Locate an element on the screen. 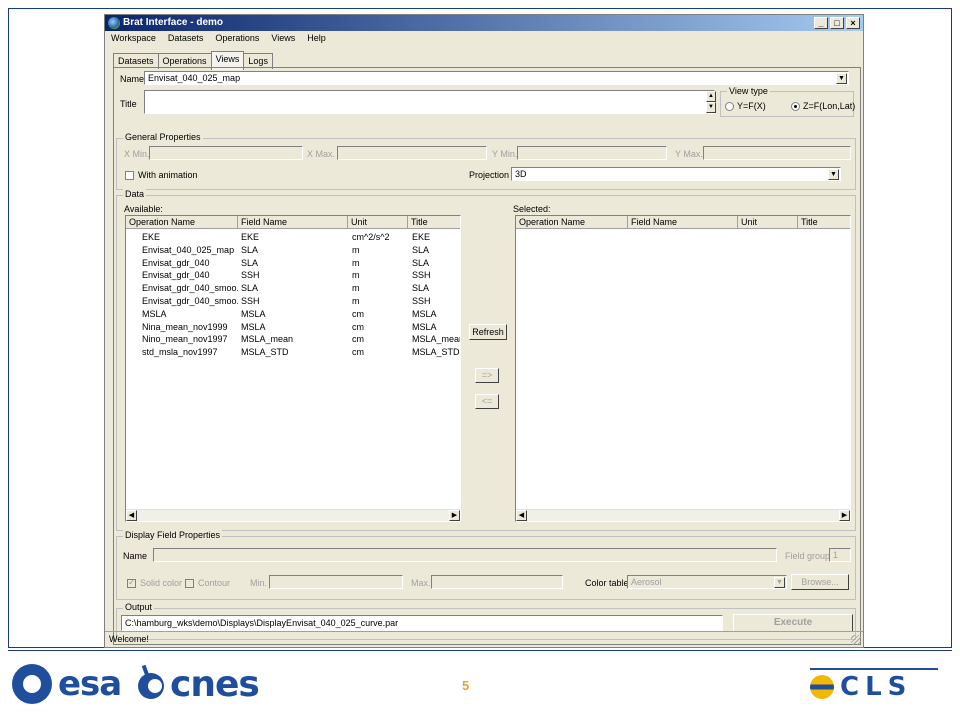  selected-col-unit: Unit is located at coordinates (768, 222).